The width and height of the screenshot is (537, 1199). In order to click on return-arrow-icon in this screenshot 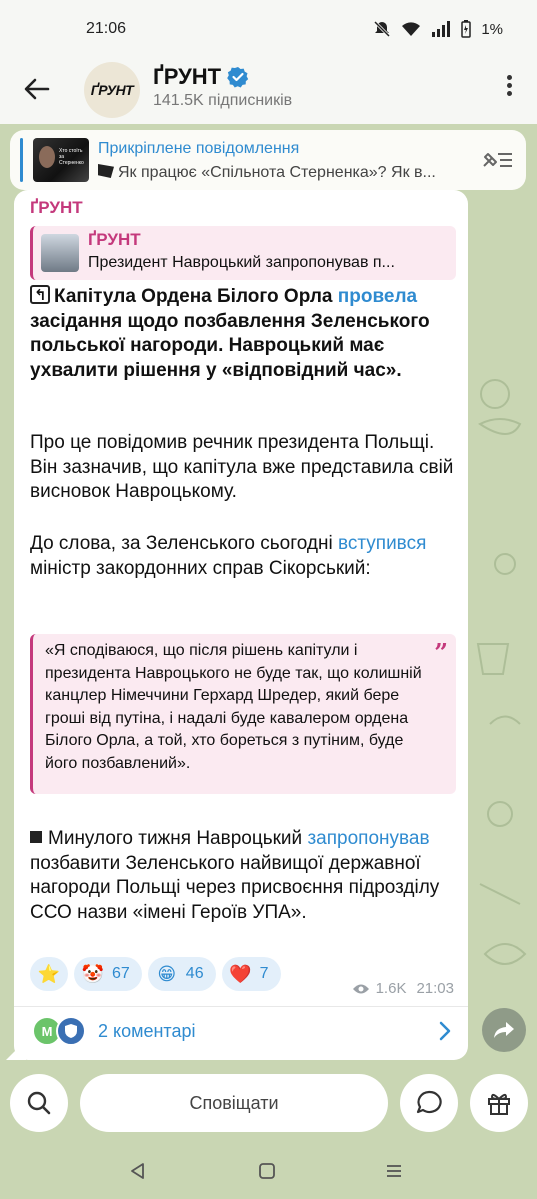, I will do `click(40, 296)`.